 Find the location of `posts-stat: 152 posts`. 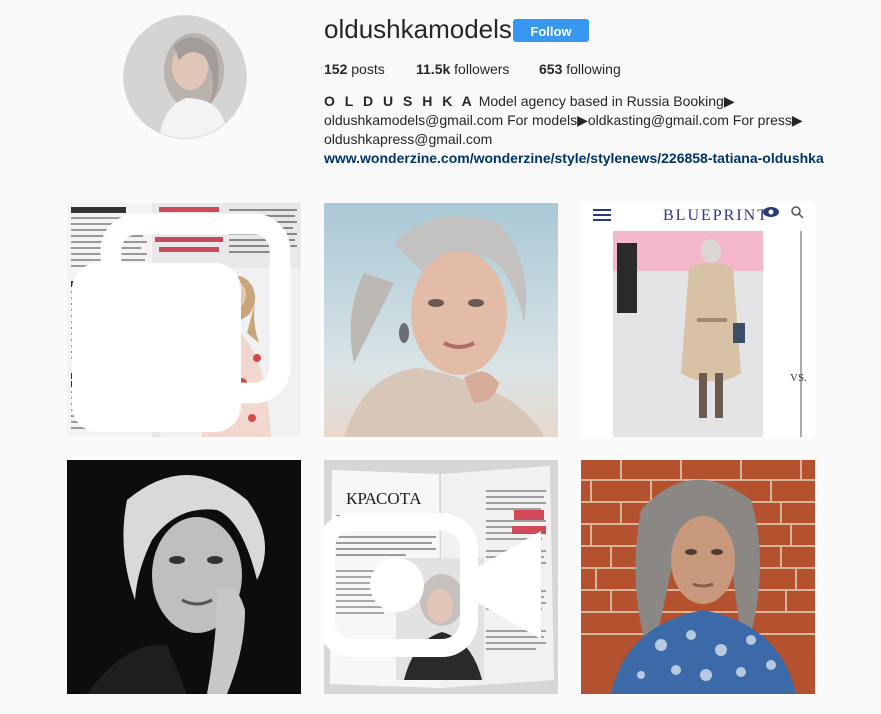

posts-stat: 152 posts is located at coordinates (354, 69).